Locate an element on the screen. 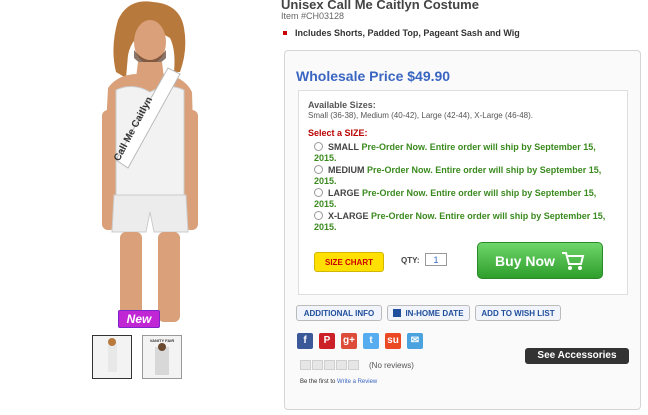 The height and width of the screenshot is (415, 648). in-home-date-label: IN-HOME DATE is located at coordinates (434, 313).